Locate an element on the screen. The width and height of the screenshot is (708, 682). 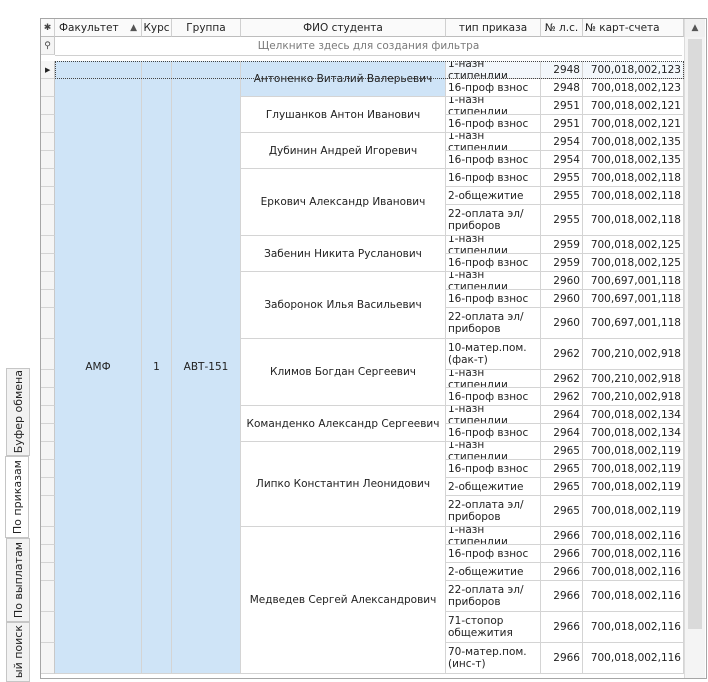
account-number-cell: 700,018,002,125 is located at coordinates (633, 263).